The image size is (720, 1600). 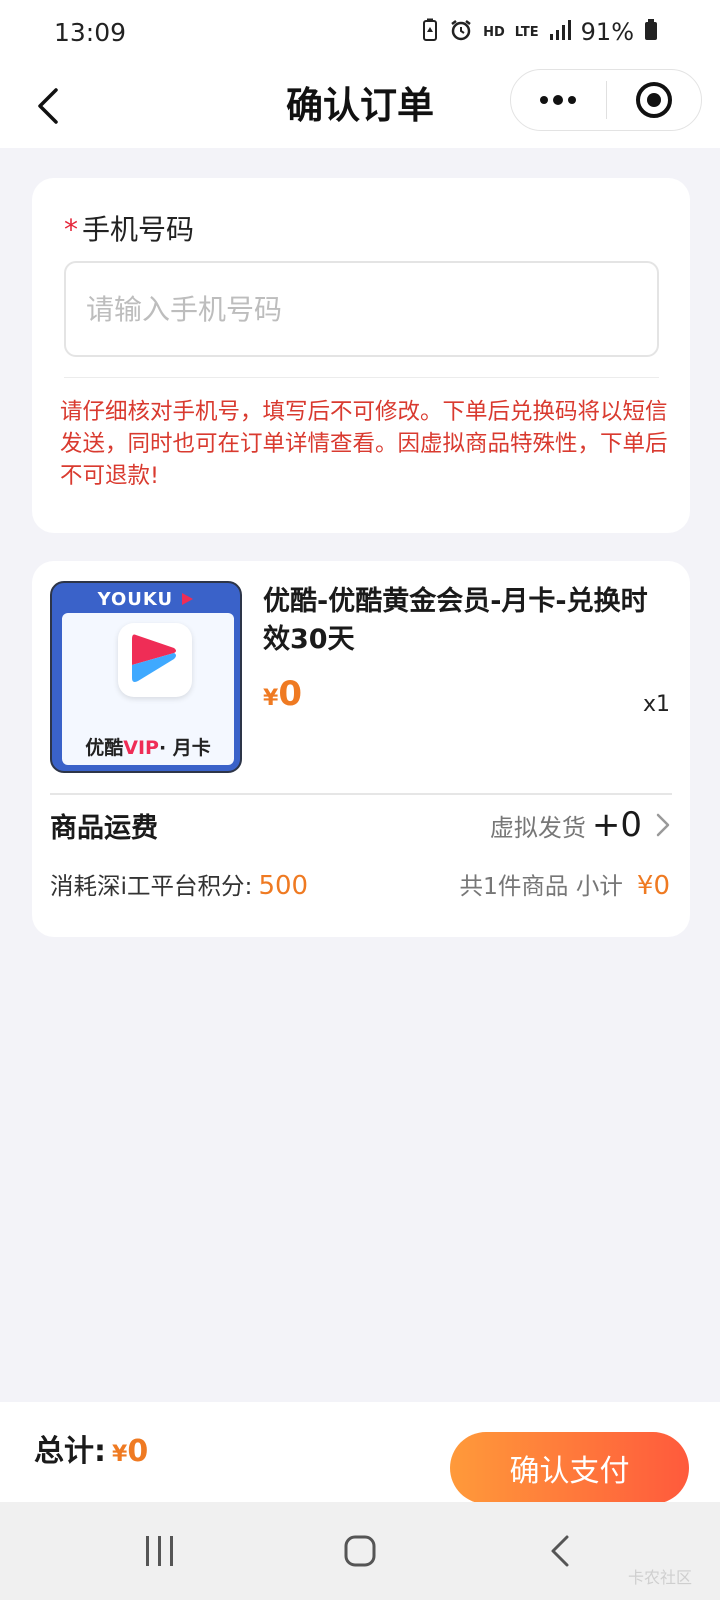 I want to click on home-icon, so click(x=360, y=1551).